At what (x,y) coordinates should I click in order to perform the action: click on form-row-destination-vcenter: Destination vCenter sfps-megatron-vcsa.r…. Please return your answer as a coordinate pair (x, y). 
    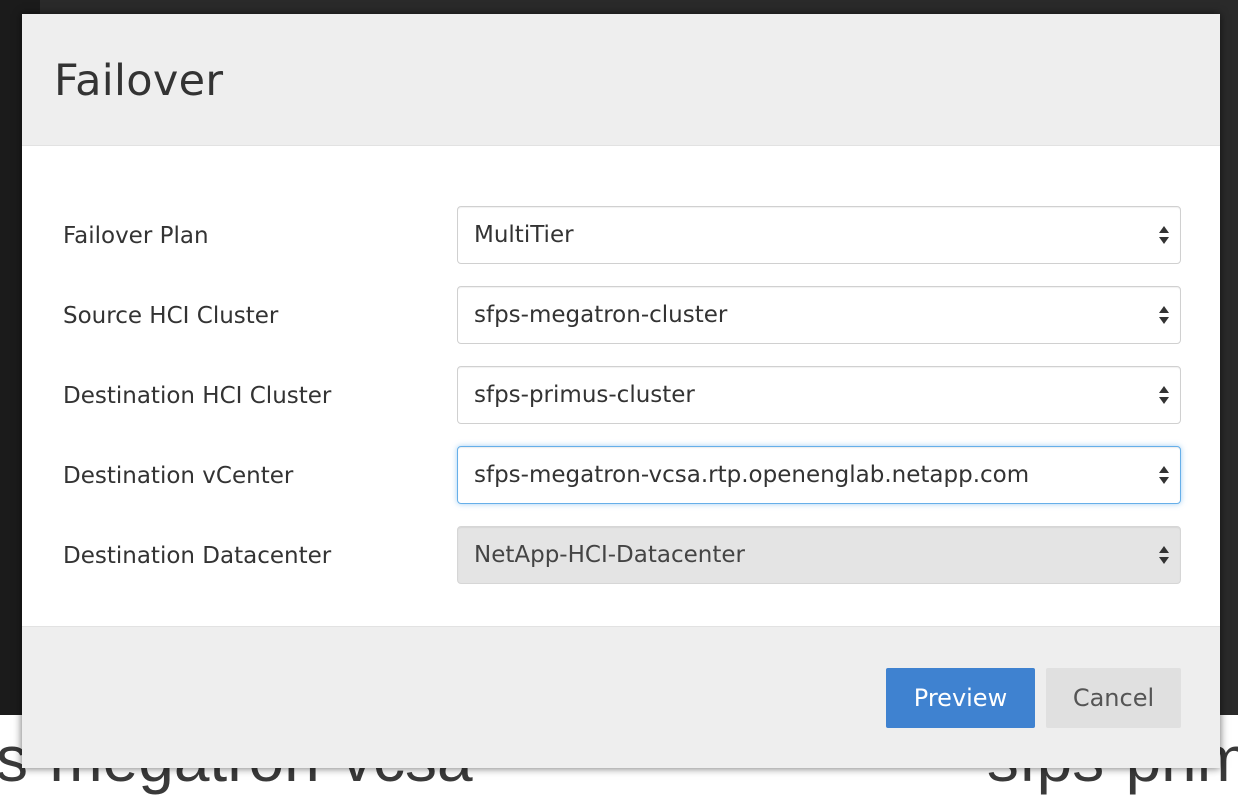
    Looking at the image, I should click on (621, 476).